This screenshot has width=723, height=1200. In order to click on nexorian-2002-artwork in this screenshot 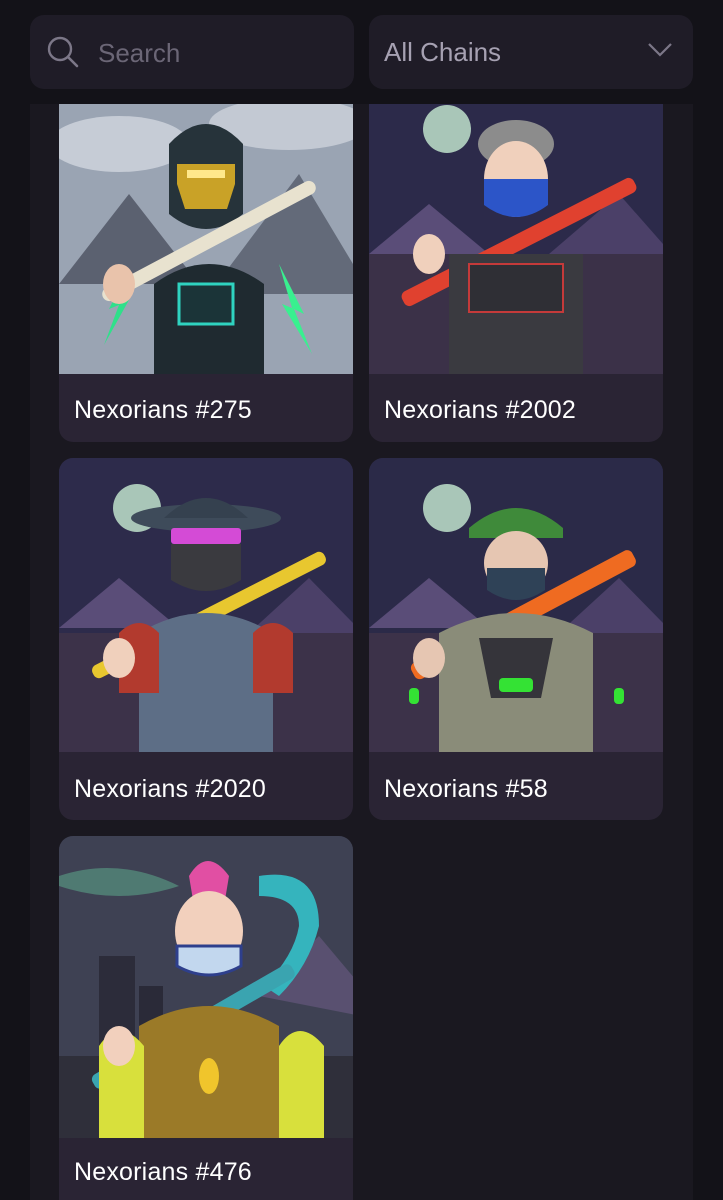, I will do `click(516, 239)`.